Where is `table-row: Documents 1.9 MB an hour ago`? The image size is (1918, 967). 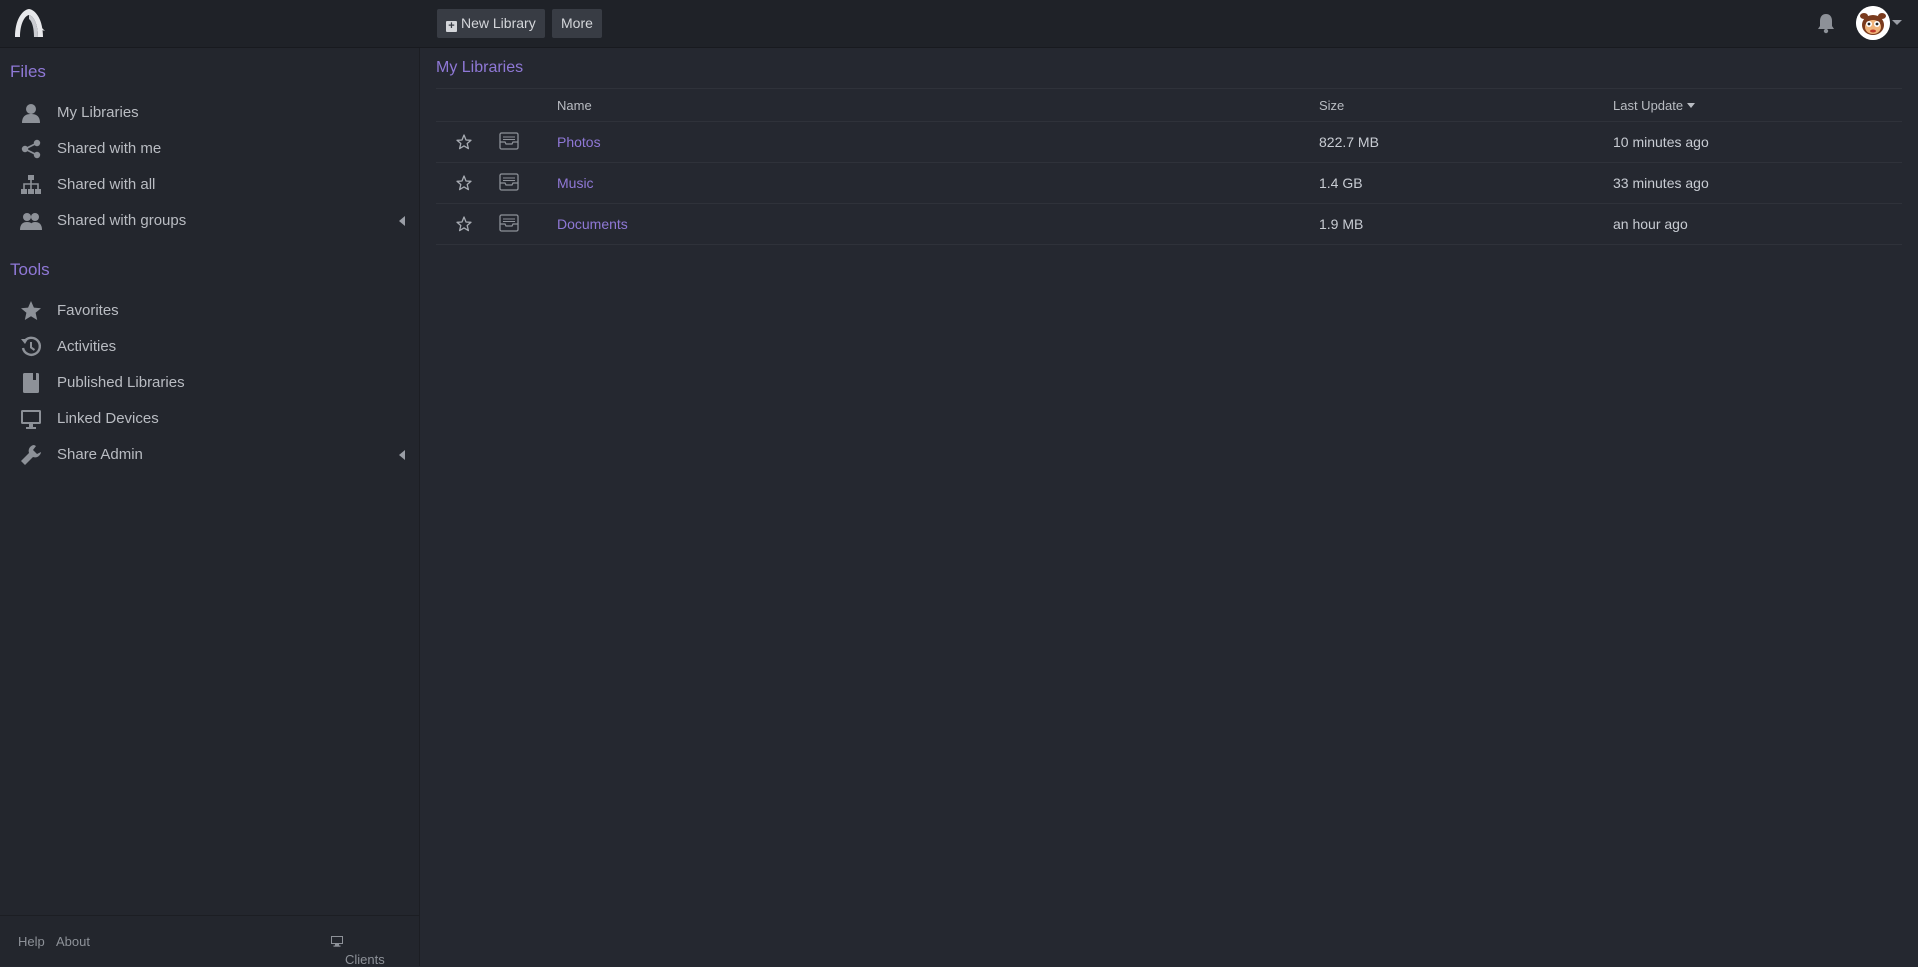 table-row: Documents 1.9 MB an hour ago is located at coordinates (1169, 224).